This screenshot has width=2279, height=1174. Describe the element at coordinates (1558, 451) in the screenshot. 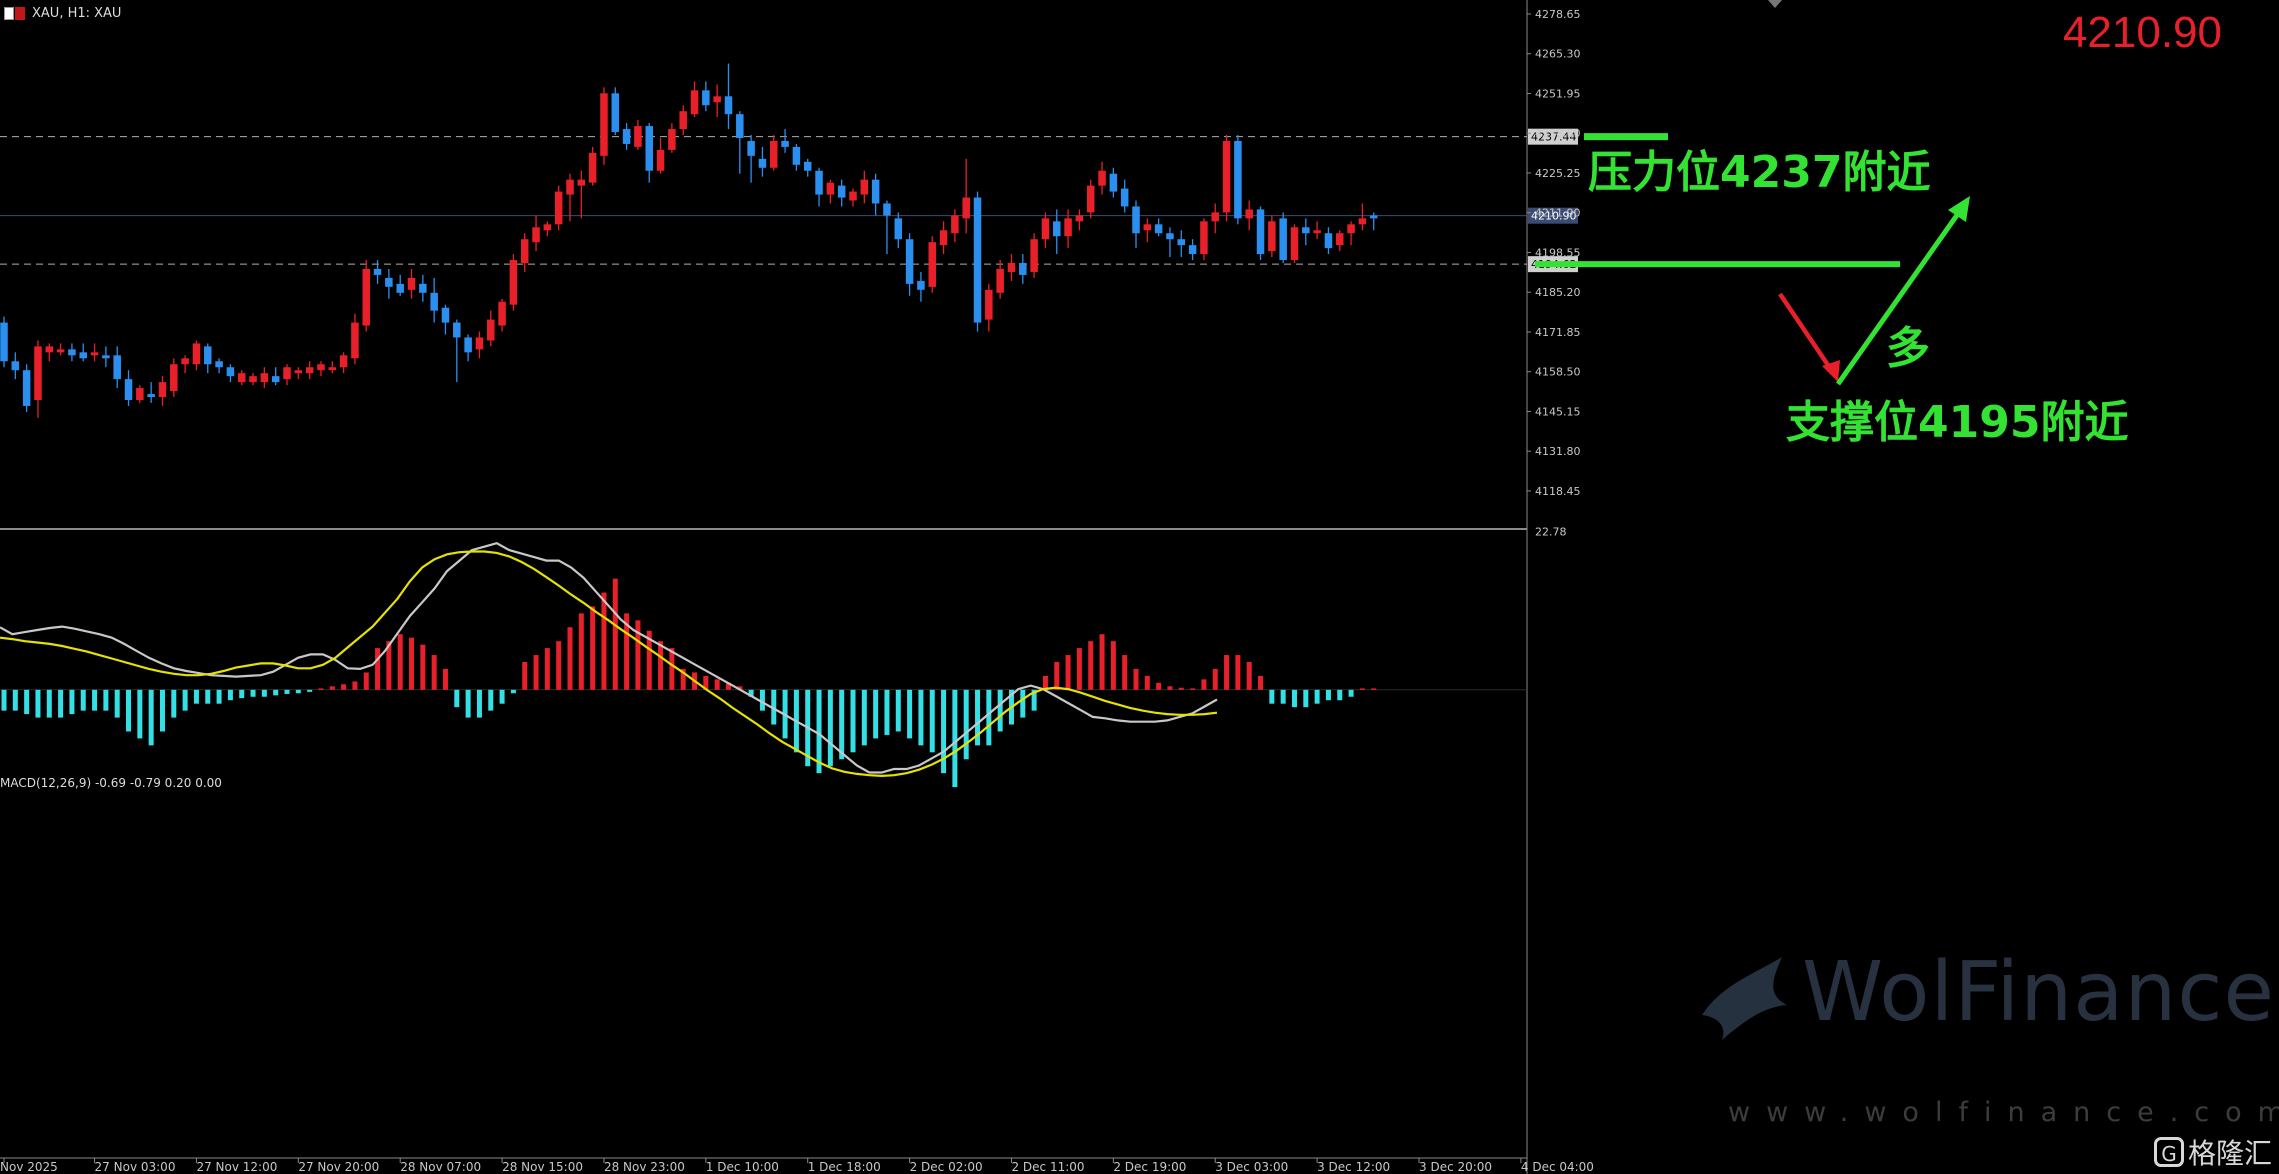

I see `price-tick-label-11: 4131.80` at that location.